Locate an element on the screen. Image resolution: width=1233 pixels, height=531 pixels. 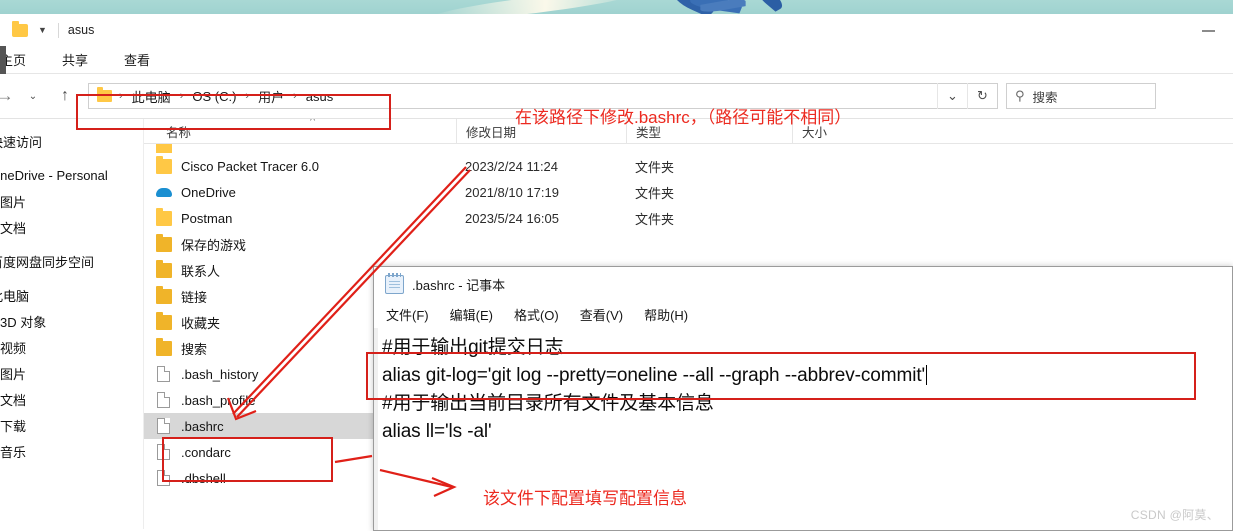
table-row: Postman 2023/5/24 16:05 文件夹 is located at coordinates (688, 218).